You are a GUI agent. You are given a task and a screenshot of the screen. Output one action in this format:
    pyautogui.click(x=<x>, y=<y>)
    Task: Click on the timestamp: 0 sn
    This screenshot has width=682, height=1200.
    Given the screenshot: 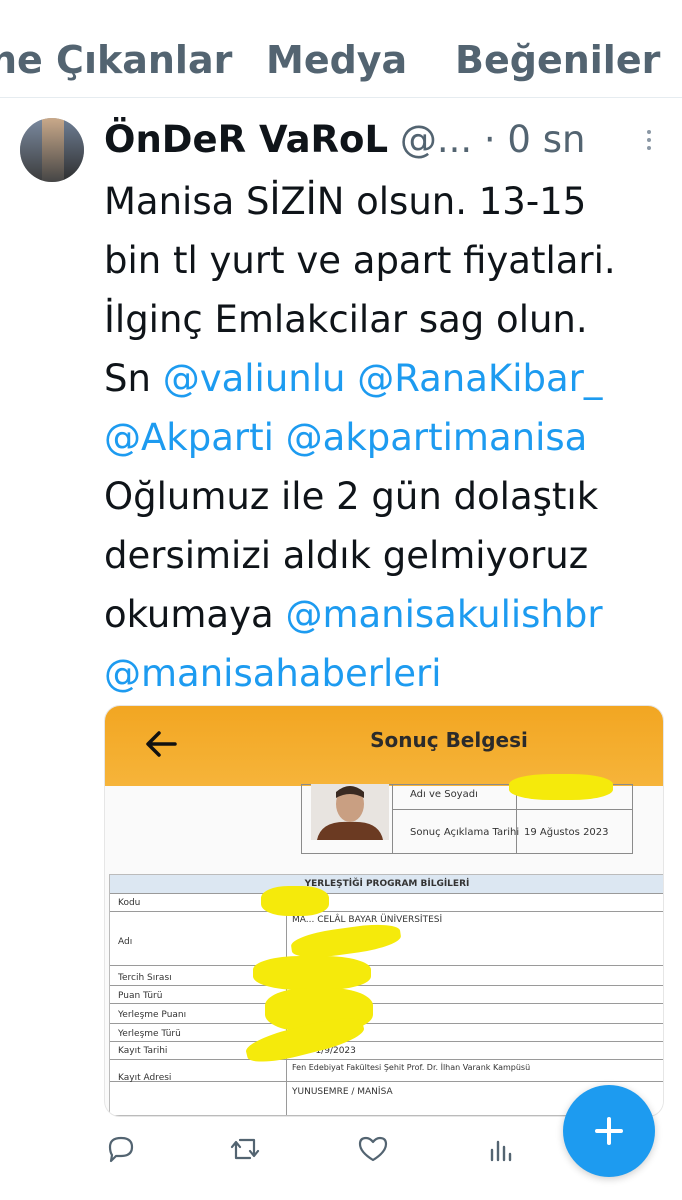 What is the action you would take?
    pyautogui.click(x=546, y=139)
    